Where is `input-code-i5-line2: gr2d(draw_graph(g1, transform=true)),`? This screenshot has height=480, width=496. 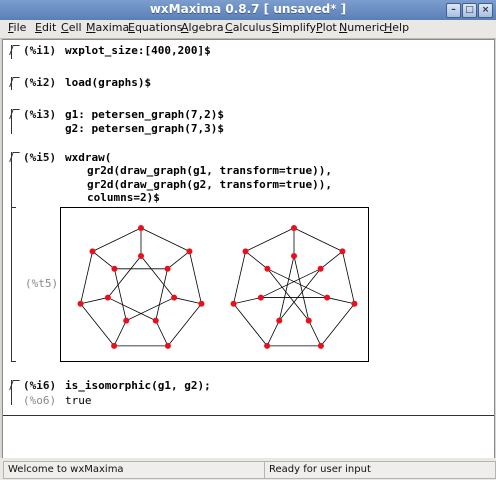
input-code-i5-line2: gr2d(draw_graph(g1, transform=true)), is located at coordinates (209, 170).